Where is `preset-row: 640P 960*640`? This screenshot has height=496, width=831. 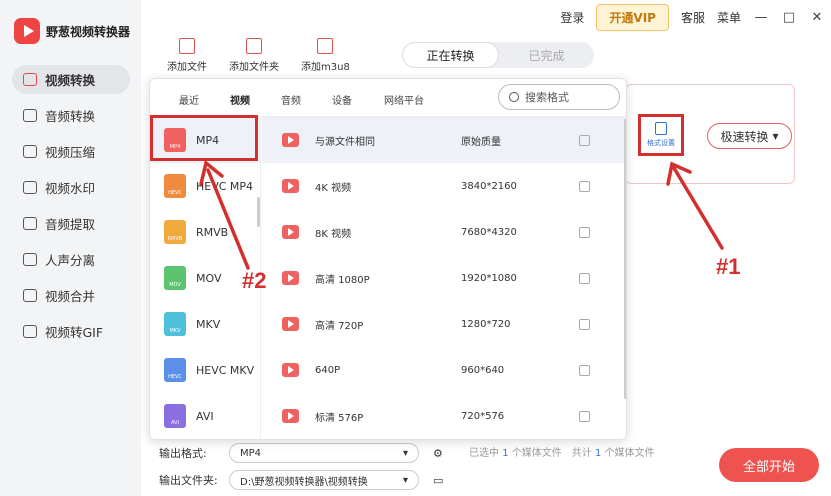 preset-row: 640P 960*640 is located at coordinates (444, 370).